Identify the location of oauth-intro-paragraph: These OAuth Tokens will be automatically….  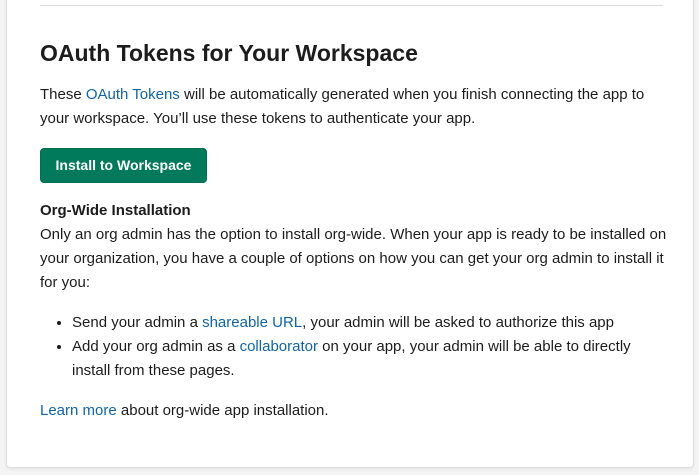
(354, 107).